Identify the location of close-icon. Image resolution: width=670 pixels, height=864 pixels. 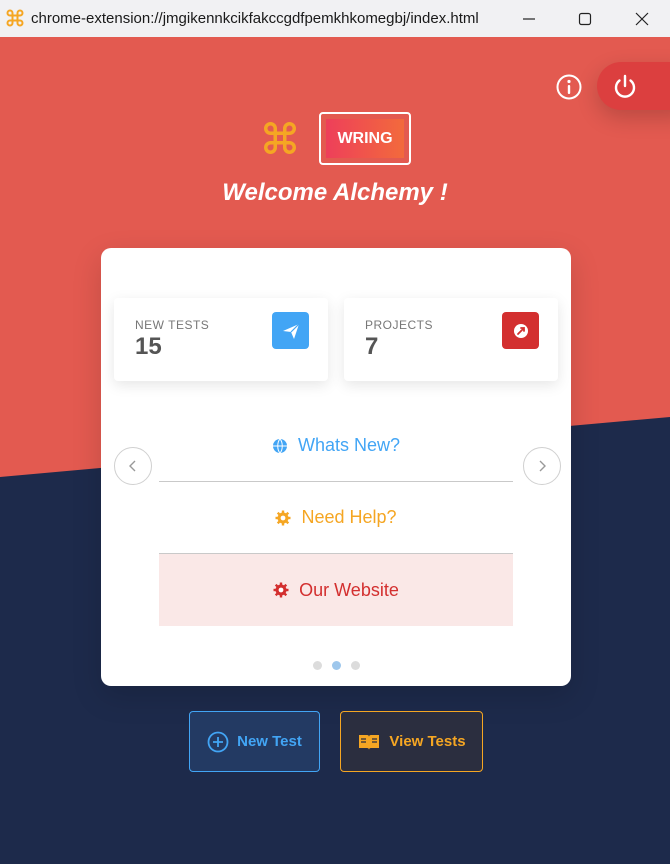
(642, 18).